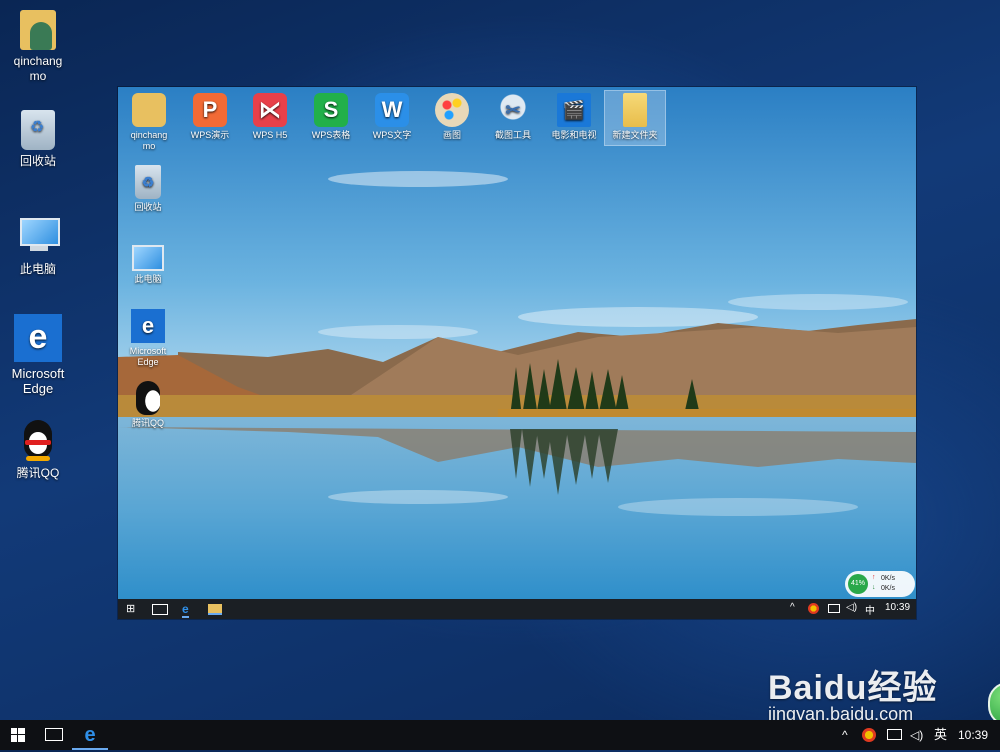 This screenshot has width=1000, height=752. What do you see at coordinates (874, 587) in the screenshot?
I see `download-arrow-icon: ↓` at bounding box center [874, 587].